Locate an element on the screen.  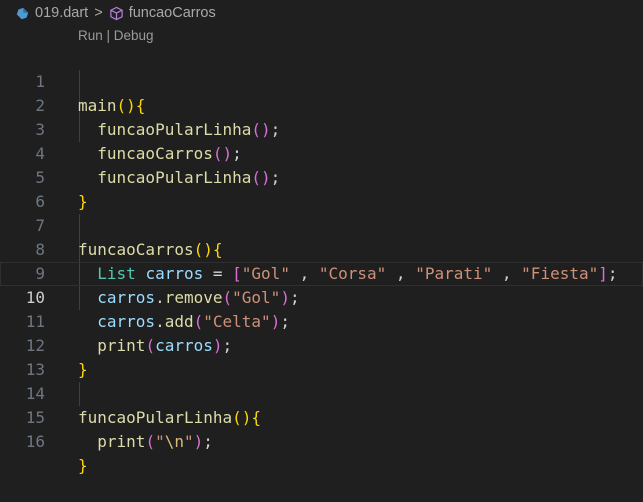
code-line: 5 } is located at coordinates (321, 176).